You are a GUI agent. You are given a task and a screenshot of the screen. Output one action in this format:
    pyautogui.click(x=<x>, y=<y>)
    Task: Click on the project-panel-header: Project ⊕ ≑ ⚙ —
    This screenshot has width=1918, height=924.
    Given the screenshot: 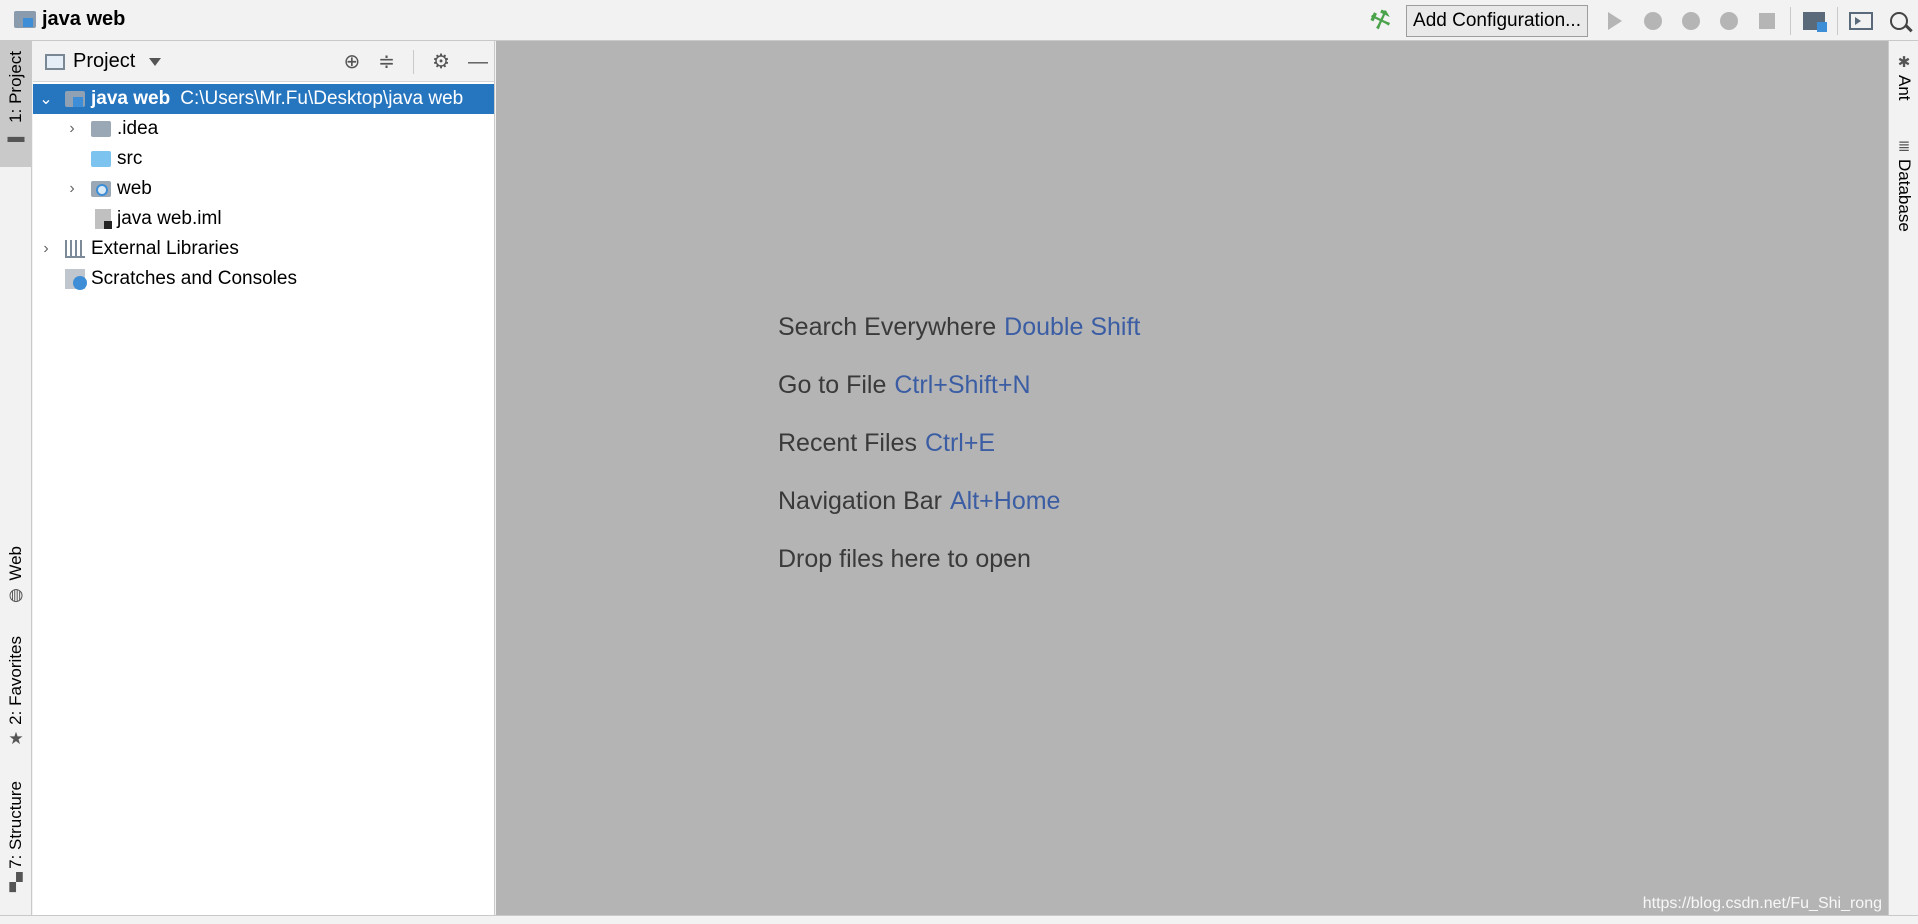 What is the action you would take?
    pyautogui.click(x=263, y=61)
    